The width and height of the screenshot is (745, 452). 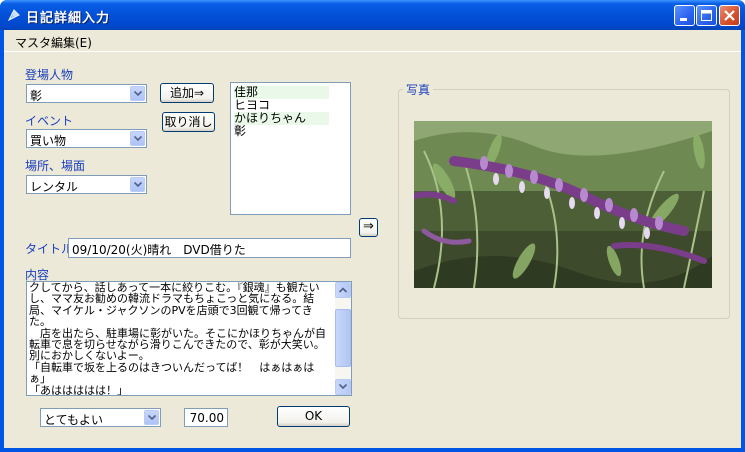 What do you see at coordinates (36, 96) in the screenshot?
I see `characters-select-value: 彰` at bounding box center [36, 96].